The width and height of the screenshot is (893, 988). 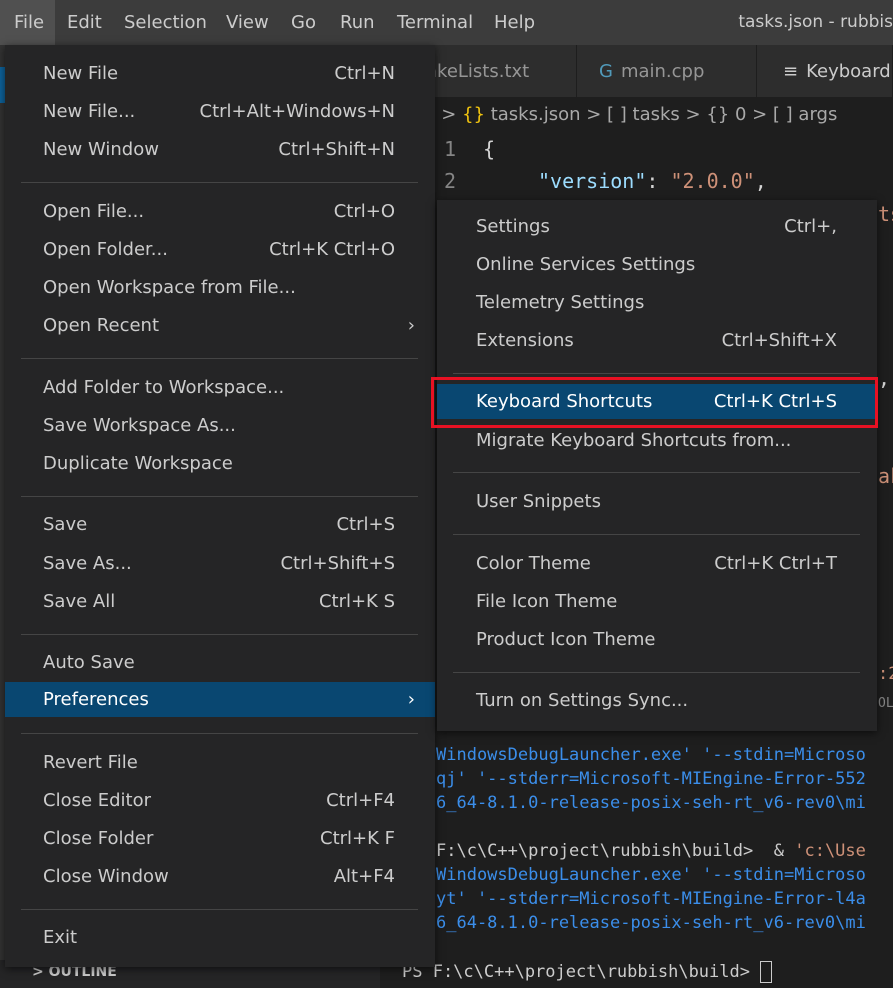 I want to click on code-line: "version": "2.0.0",, so click(x=652, y=181).